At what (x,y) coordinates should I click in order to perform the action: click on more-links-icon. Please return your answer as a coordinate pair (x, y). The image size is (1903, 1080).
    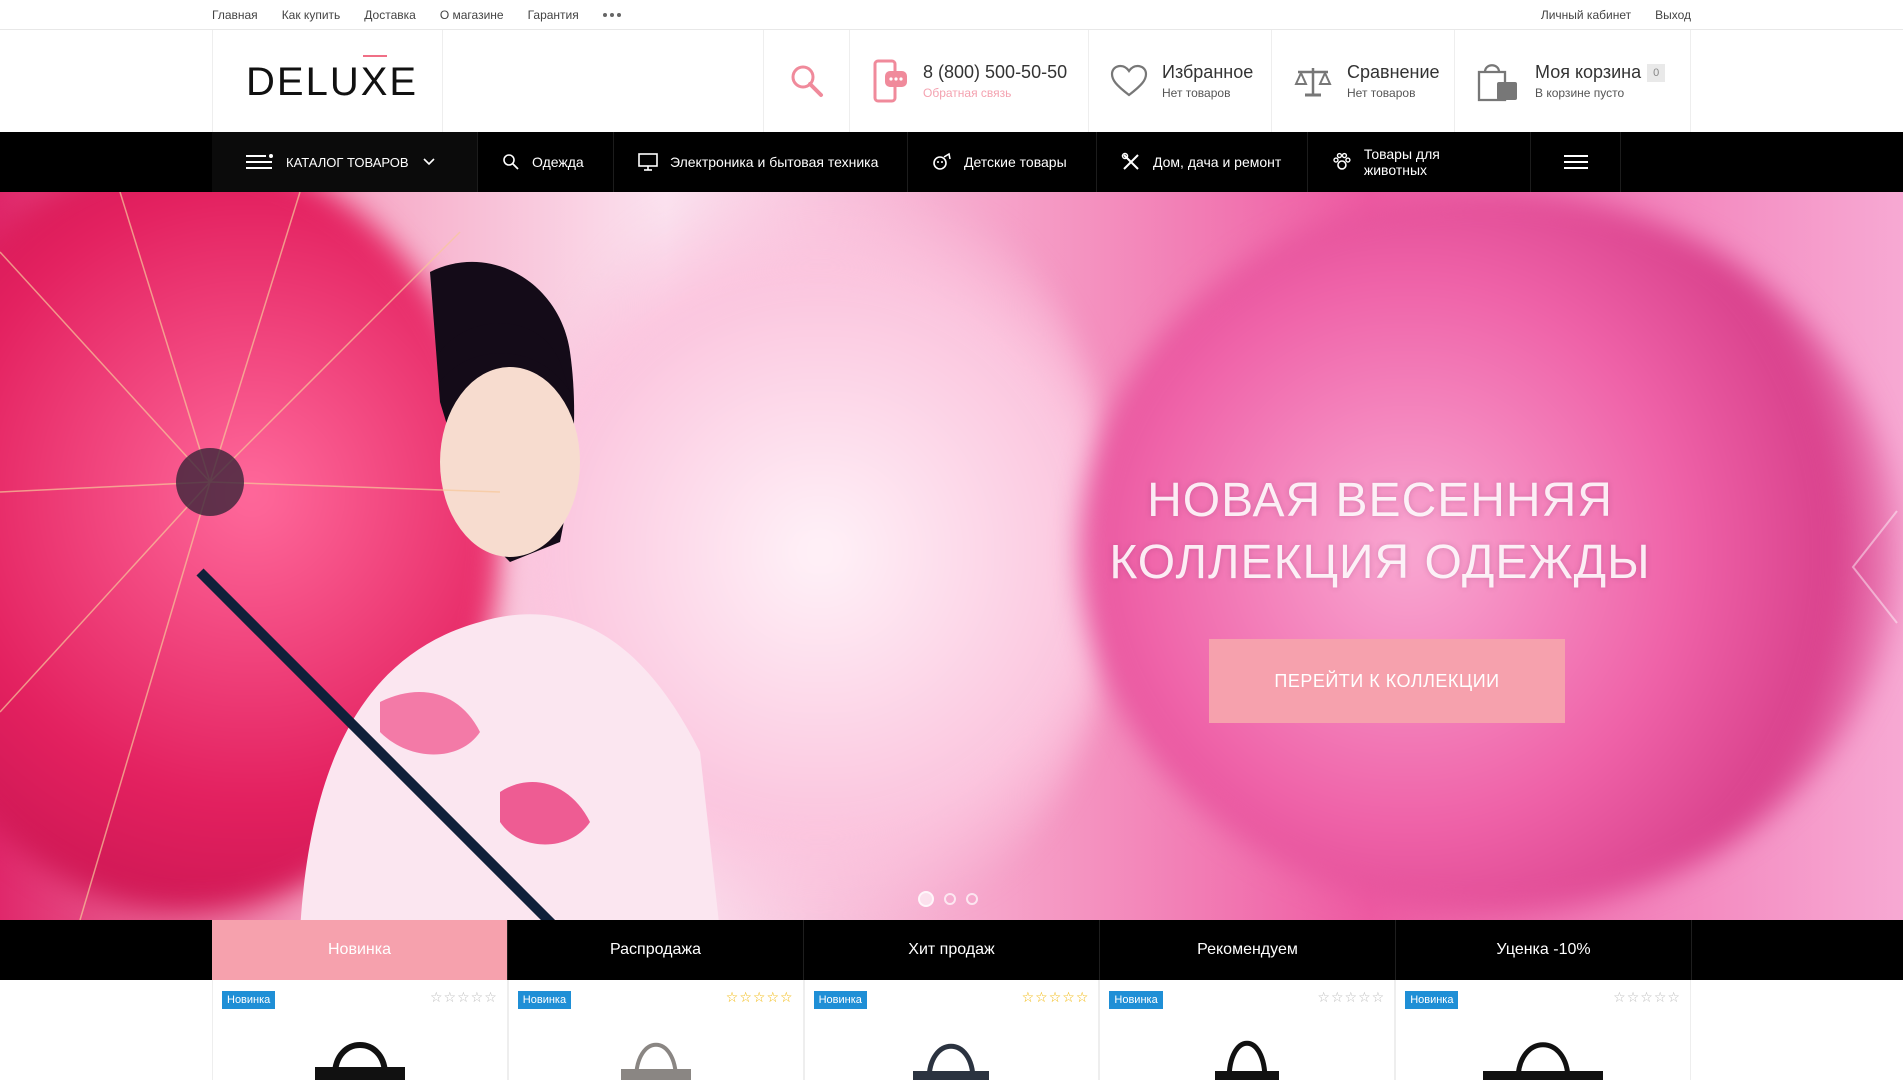
    Looking at the image, I should click on (611, 15).